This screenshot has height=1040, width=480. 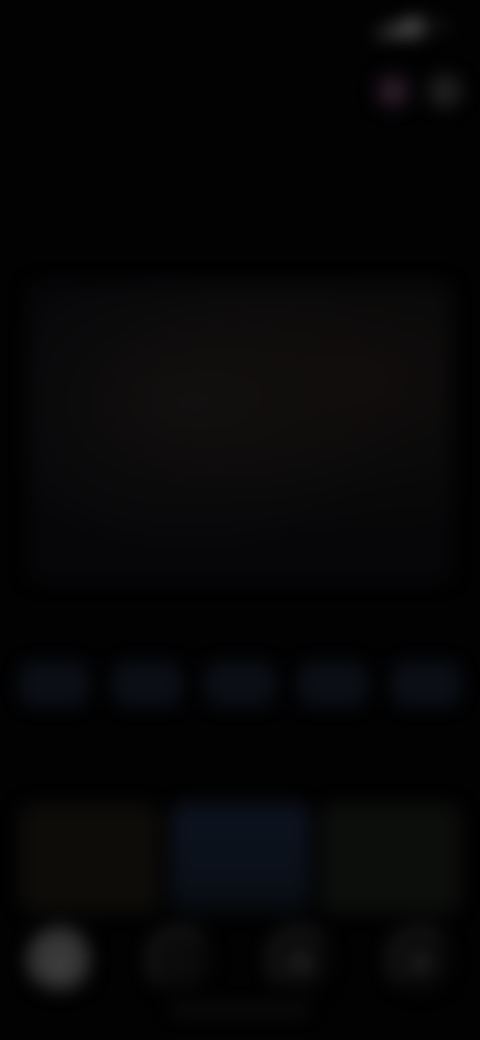 What do you see at coordinates (419, 91) in the screenshot?
I see `header-actions: ● ⋯` at bounding box center [419, 91].